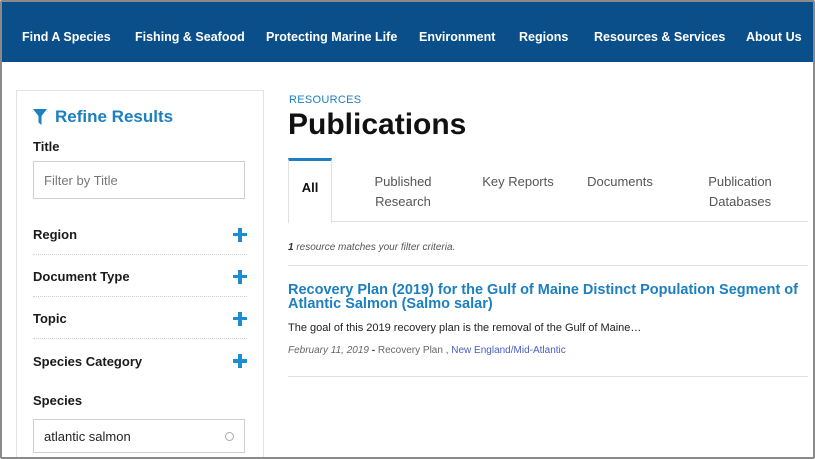  Describe the element at coordinates (457, 37) in the screenshot. I see `nav-environment: Environment` at that location.